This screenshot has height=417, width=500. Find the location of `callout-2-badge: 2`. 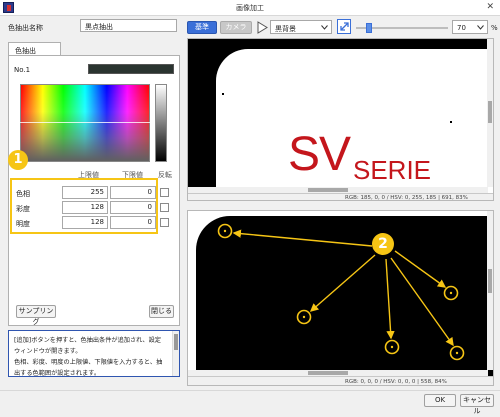

callout-2-badge: 2 is located at coordinates (383, 244).